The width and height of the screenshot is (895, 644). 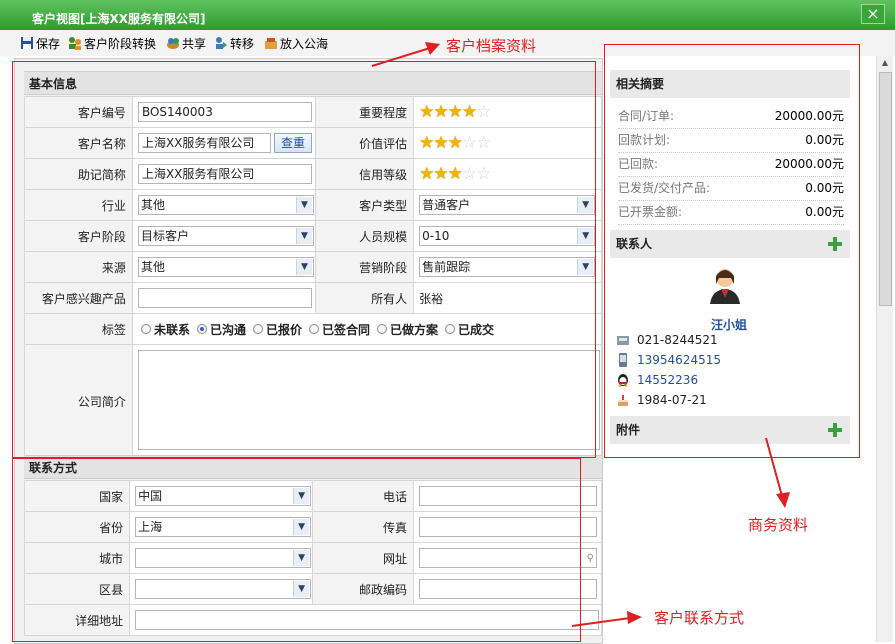 I want to click on save-label: 保存, so click(x=48, y=43).